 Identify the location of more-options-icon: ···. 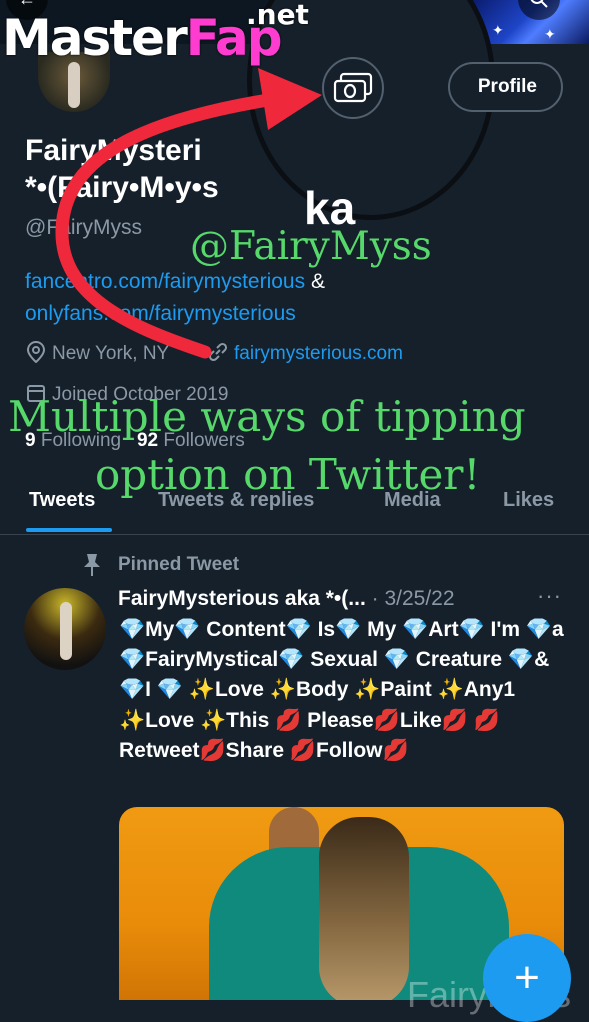
(549, 596).